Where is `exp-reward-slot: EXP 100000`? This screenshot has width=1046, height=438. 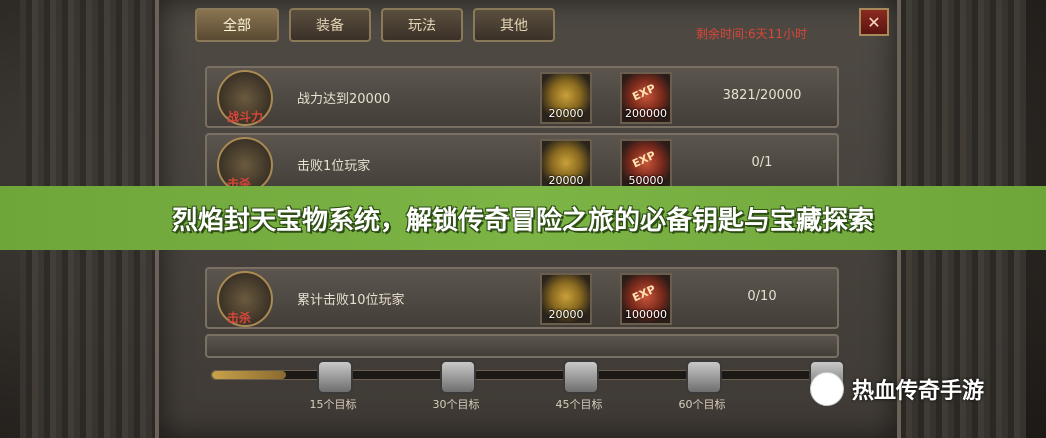
exp-reward-slot: EXP 100000 is located at coordinates (646, 299).